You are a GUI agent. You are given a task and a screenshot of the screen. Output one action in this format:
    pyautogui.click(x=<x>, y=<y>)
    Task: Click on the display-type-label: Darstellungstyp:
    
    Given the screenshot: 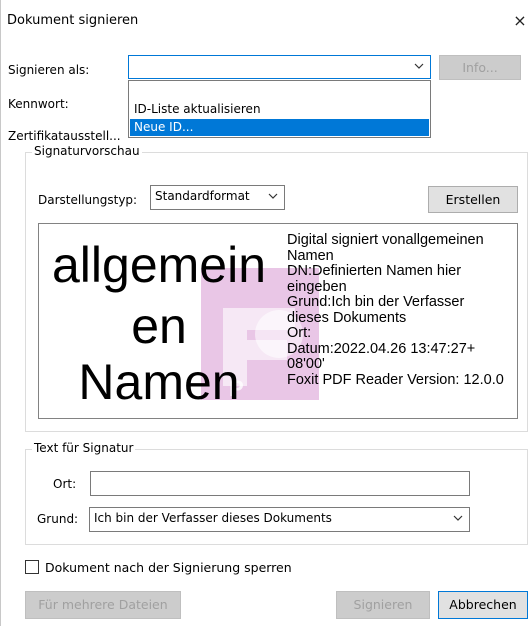 What is the action you would take?
    pyautogui.click(x=88, y=200)
    